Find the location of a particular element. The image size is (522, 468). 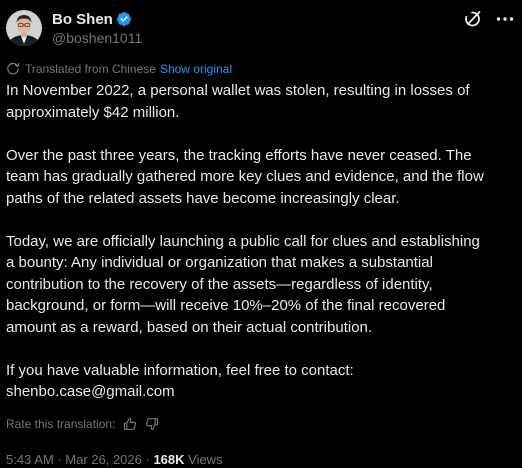

thumbs-up-icon is located at coordinates (130, 424).